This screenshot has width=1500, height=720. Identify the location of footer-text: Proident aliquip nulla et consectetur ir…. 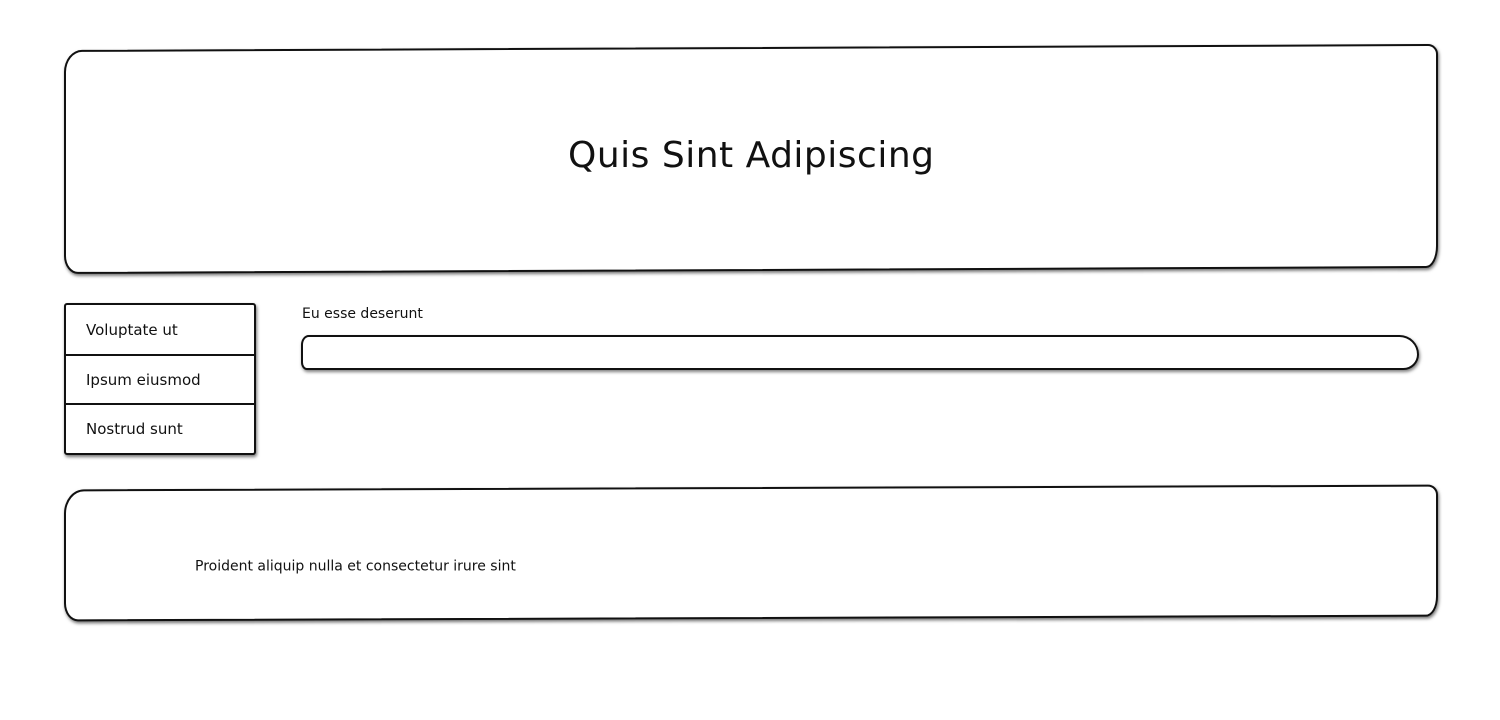
(355, 566).